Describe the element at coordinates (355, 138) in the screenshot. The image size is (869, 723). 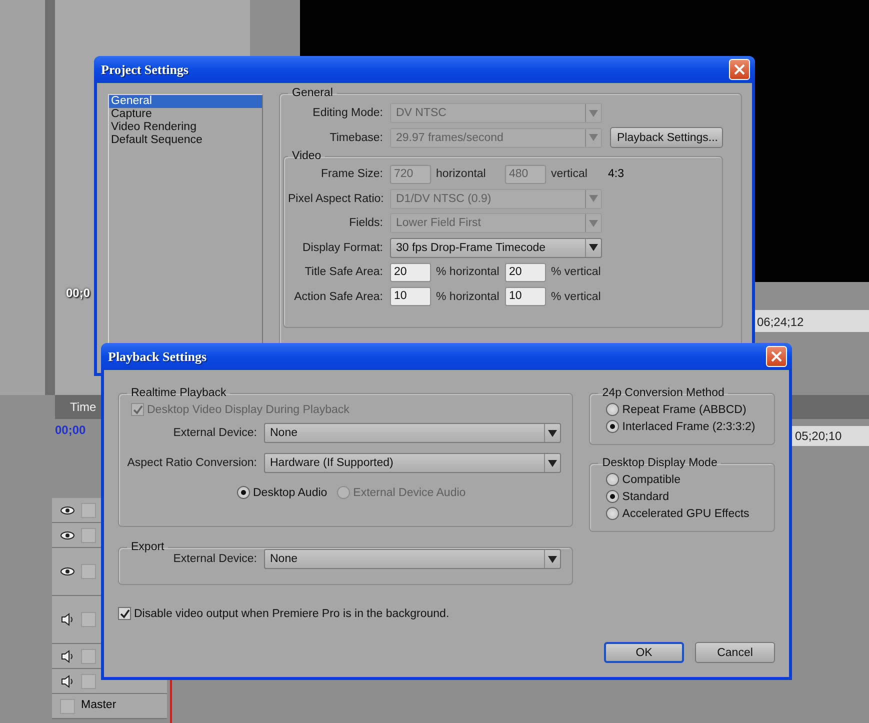
I see `field-label: Timebase:` at that location.